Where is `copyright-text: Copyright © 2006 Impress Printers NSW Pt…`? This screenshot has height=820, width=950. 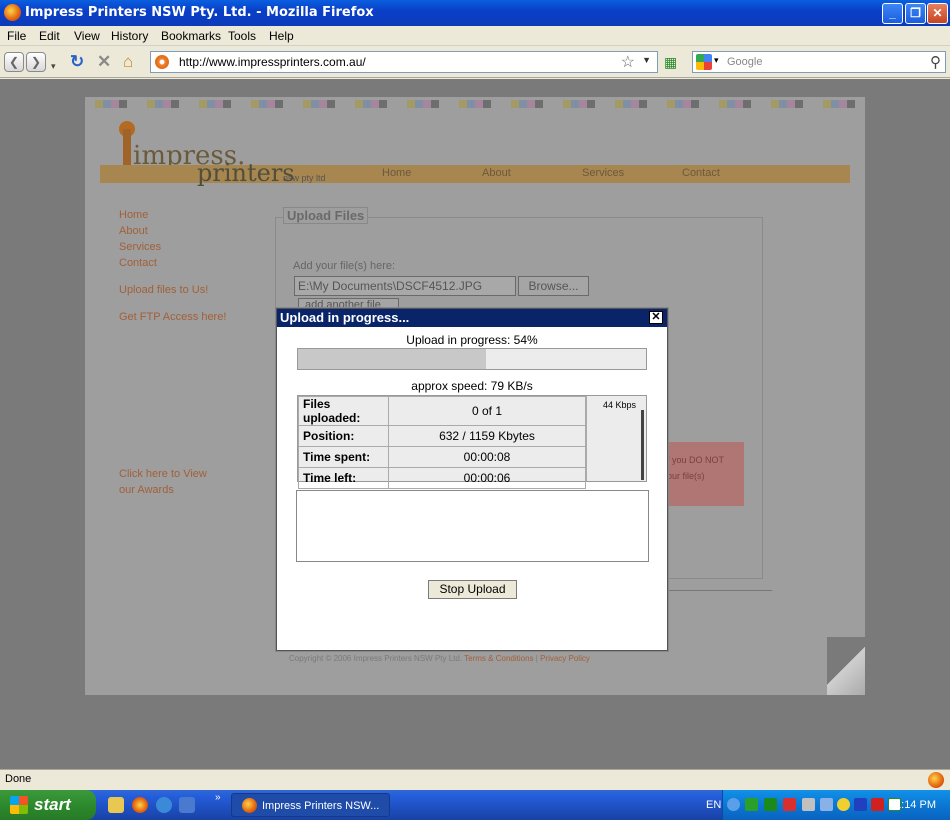
copyright-text: Copyright © 2006 Impress Printers NSW Pt… is located at coordinates (376, 658).